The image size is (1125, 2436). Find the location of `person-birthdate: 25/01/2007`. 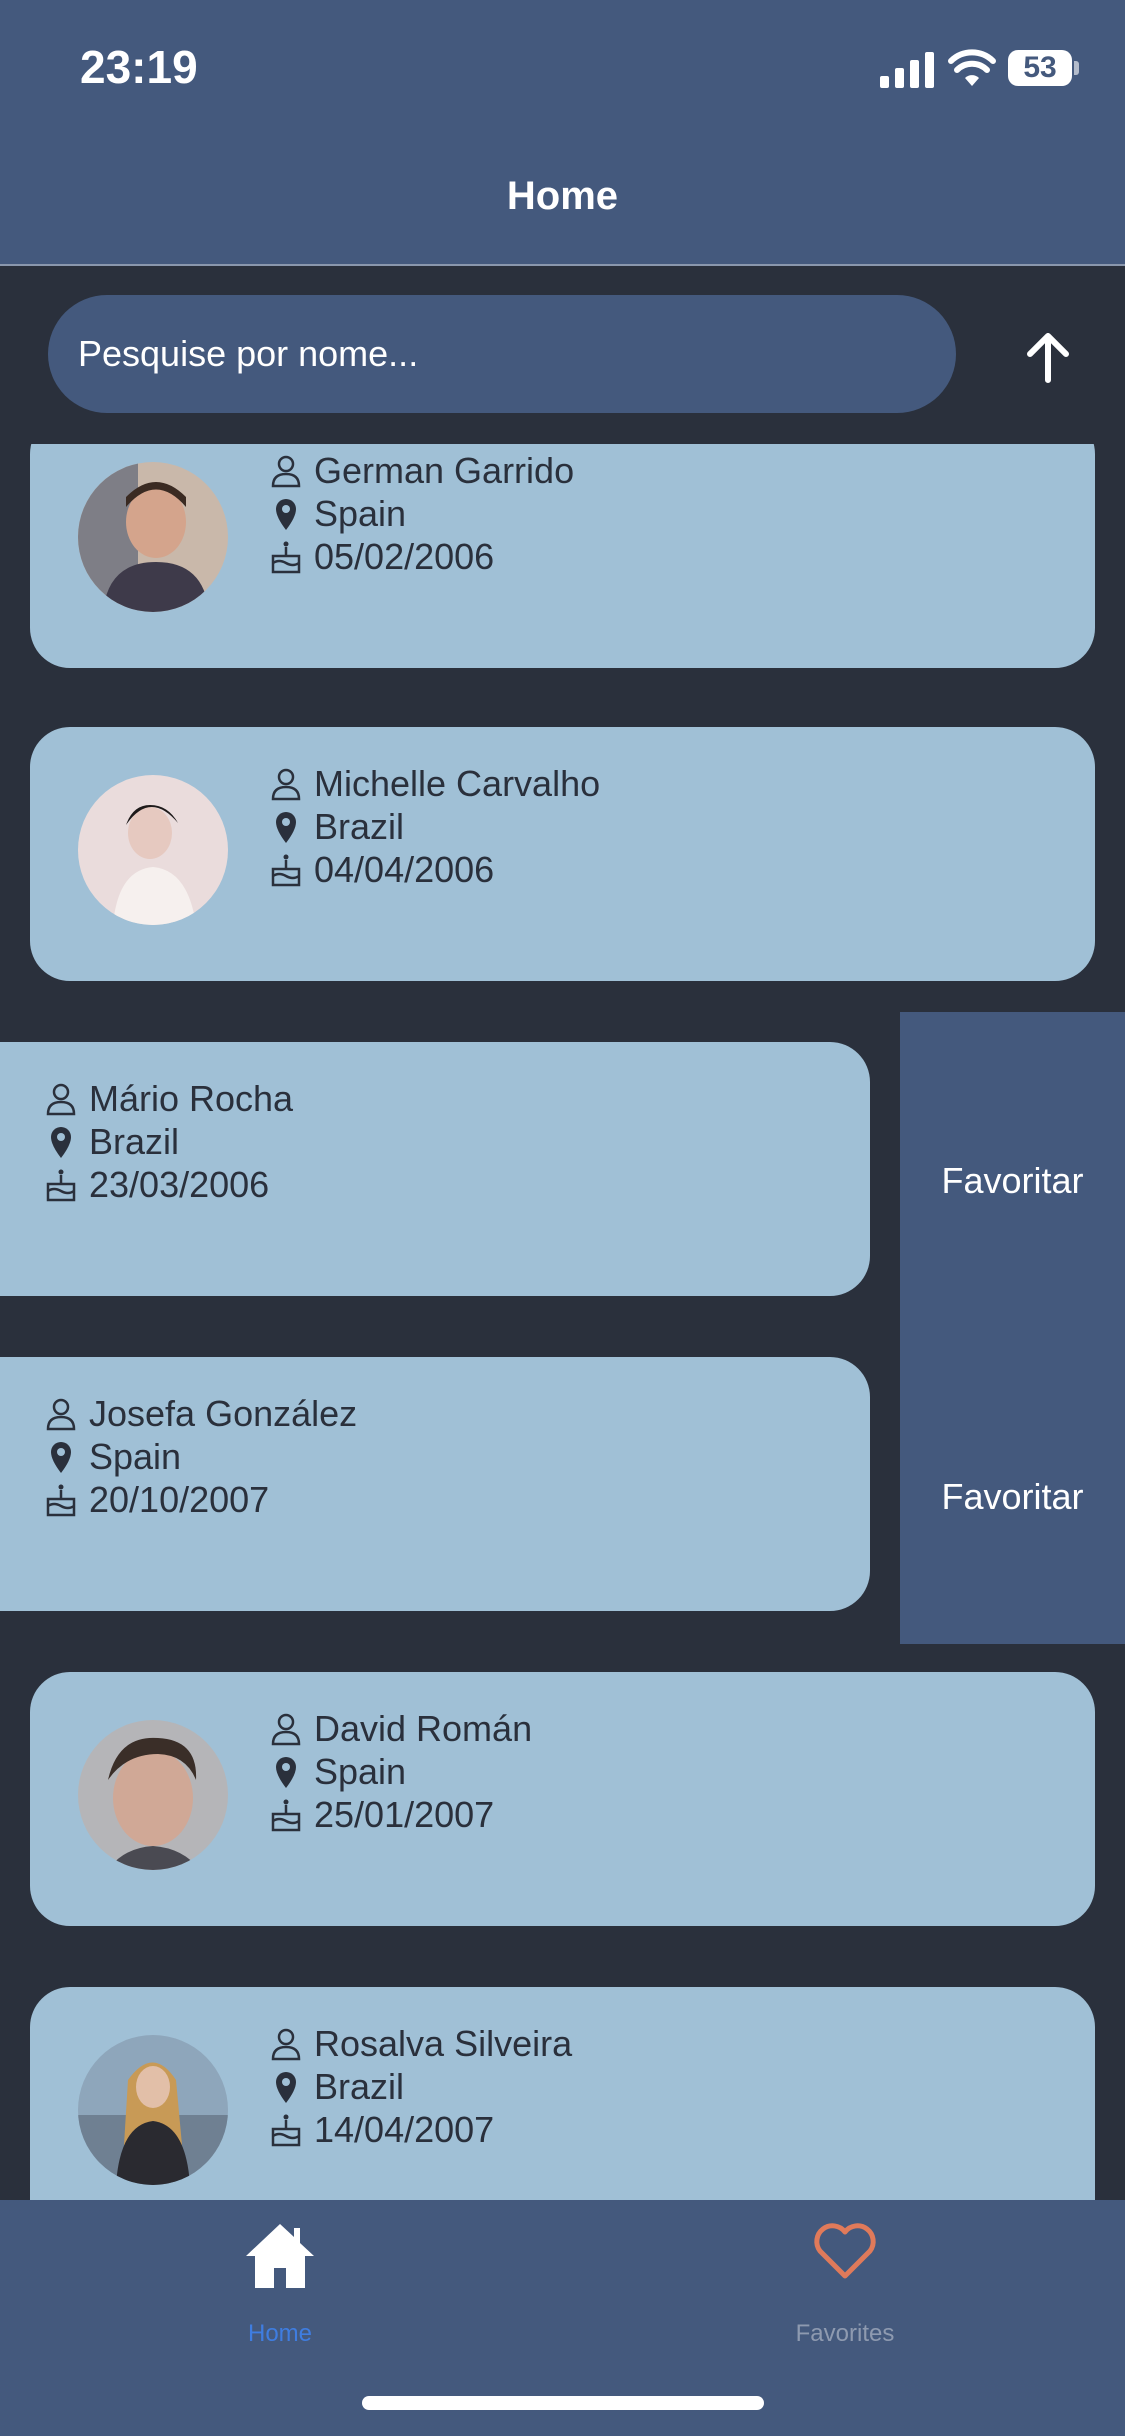

person-birthdate: 25/01/2007 is located at coordinates (404, 1814).